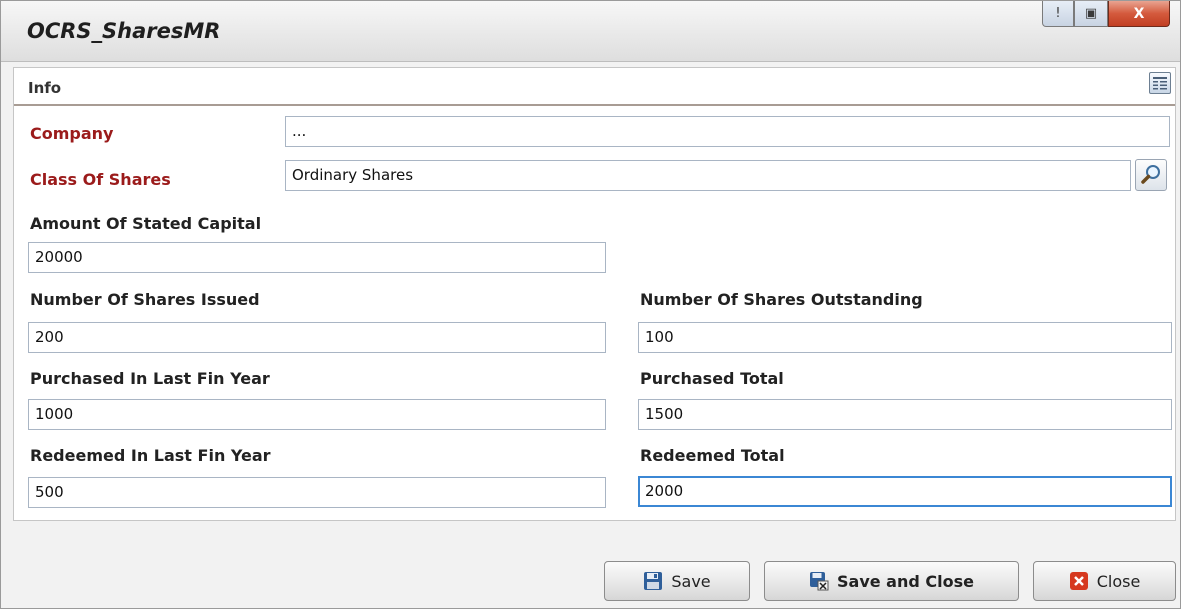 The width and height of the screenshot is (1181, 609). I want to click on save-button: Save, so click(677, 581).